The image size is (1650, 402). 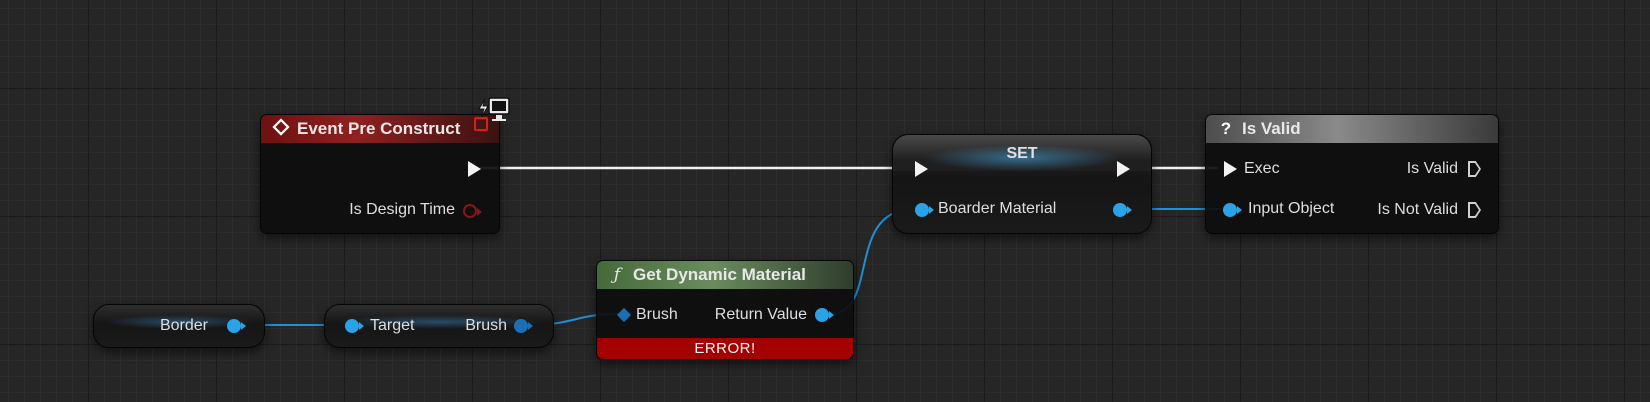 What do you see at coordinates (1352, 129) in the screenshot?
I see `is-valid-node-header: ? Is Valid` at bounding box center [1352, 129].